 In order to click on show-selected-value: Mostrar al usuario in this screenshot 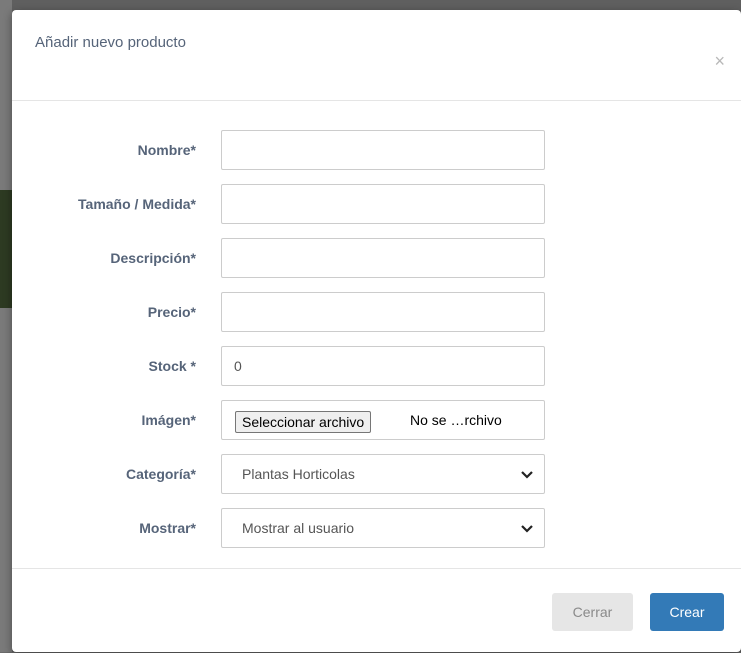, I will do `click(298, 528)`.